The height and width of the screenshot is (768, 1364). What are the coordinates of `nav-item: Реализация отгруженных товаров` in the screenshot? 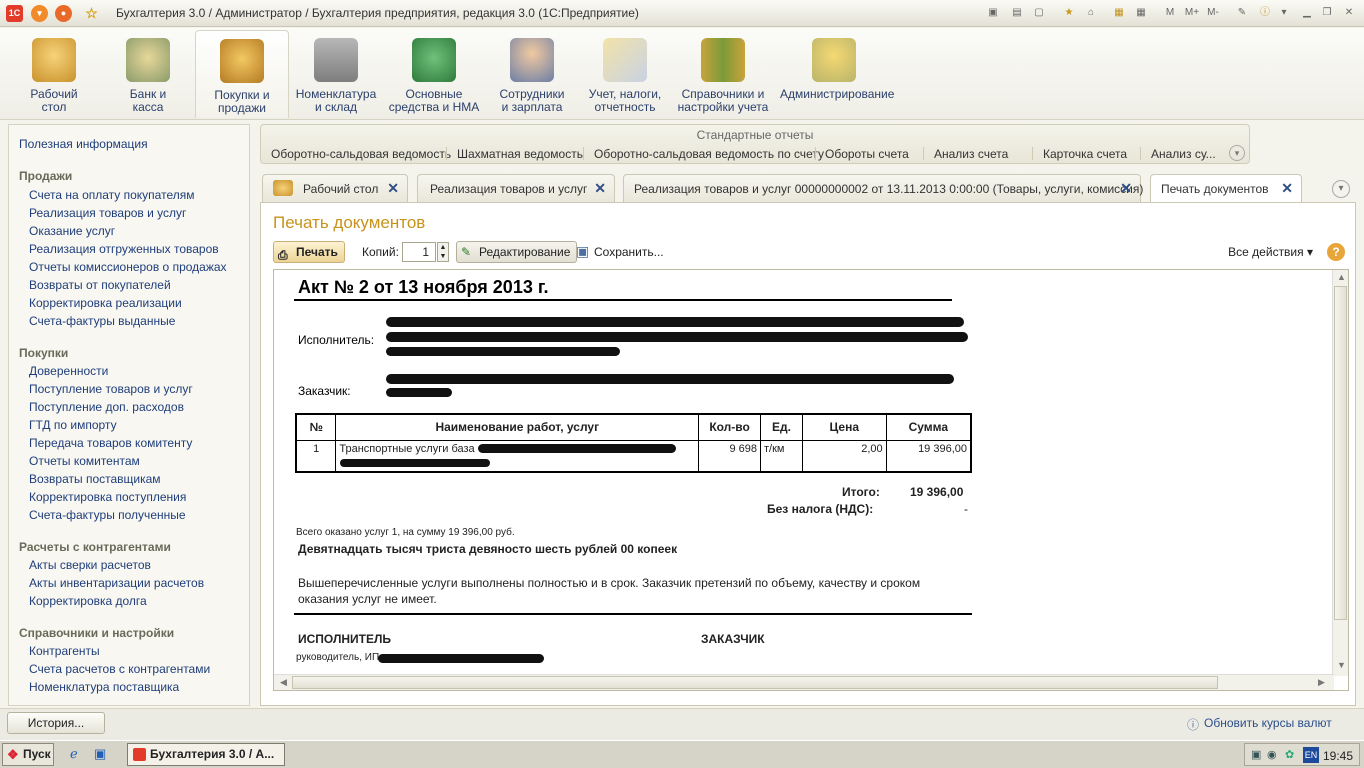 It's located at (124, 249).